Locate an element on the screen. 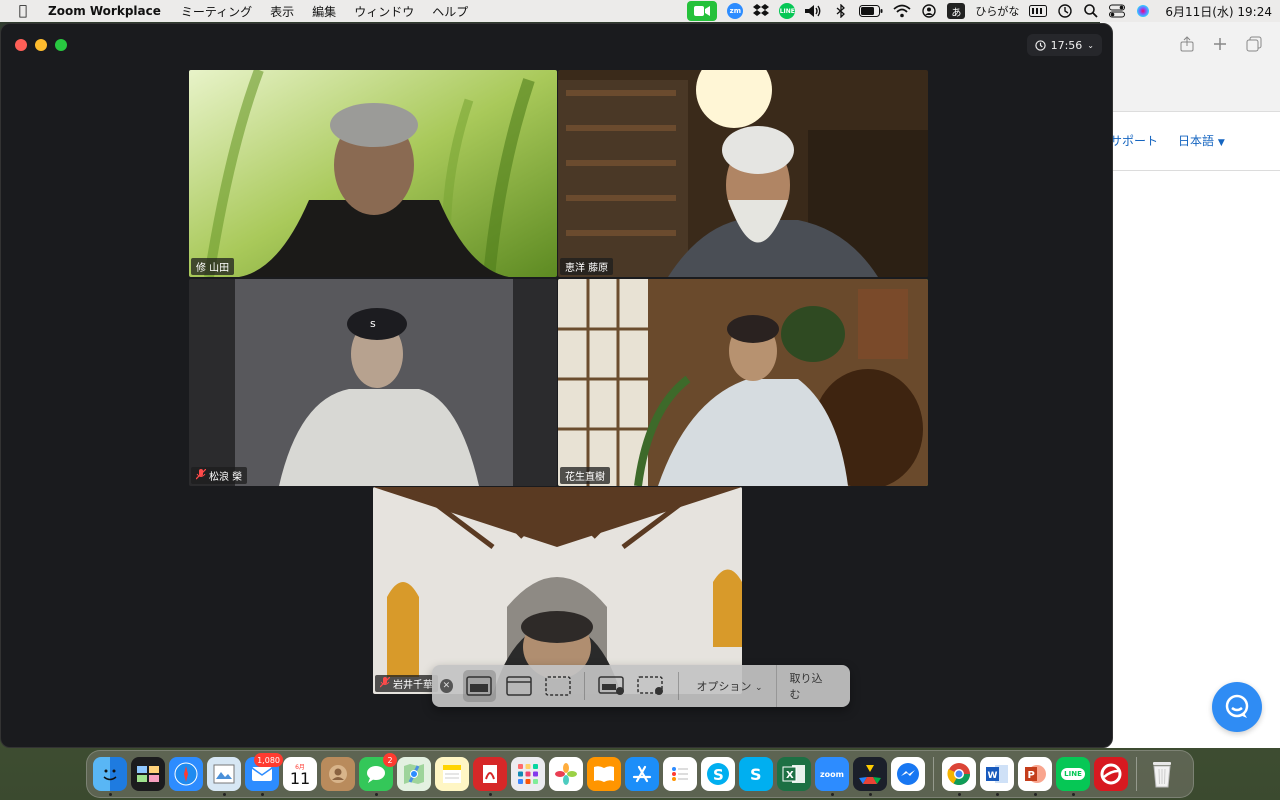 The height and width of the screenshot is (800, 1280). video-tile-active-speaker: 花生直樹 is located at coordinates (743, 382).